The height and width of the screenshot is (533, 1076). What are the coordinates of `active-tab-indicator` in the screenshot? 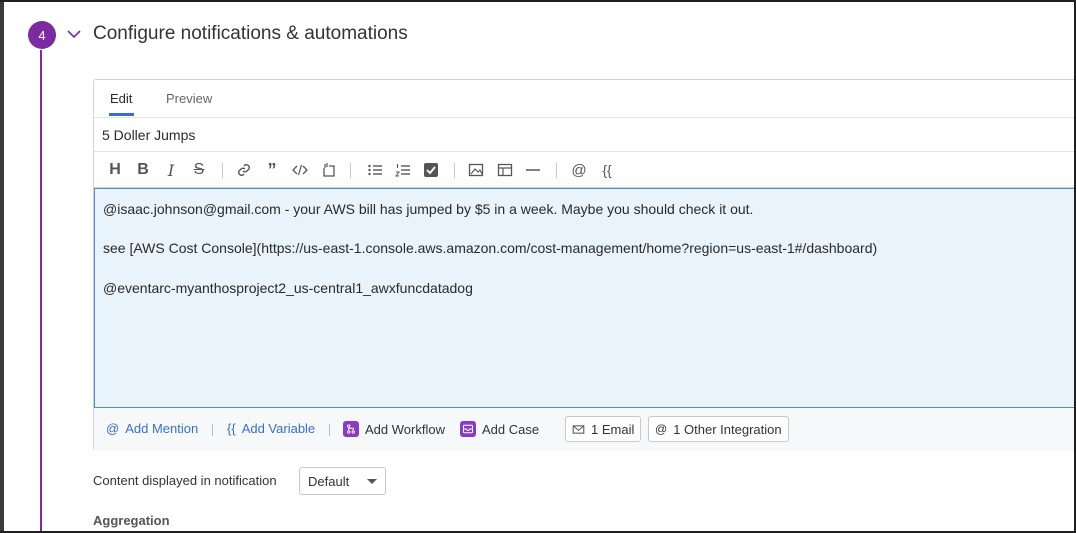 It's located at (121, 114).